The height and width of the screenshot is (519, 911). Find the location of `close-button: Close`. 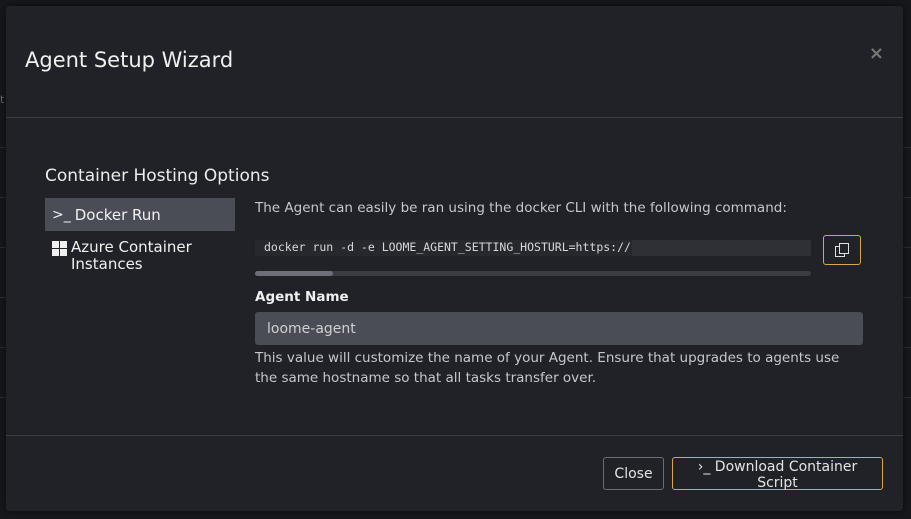

close-button: Close is located at coordinates (633, 473).